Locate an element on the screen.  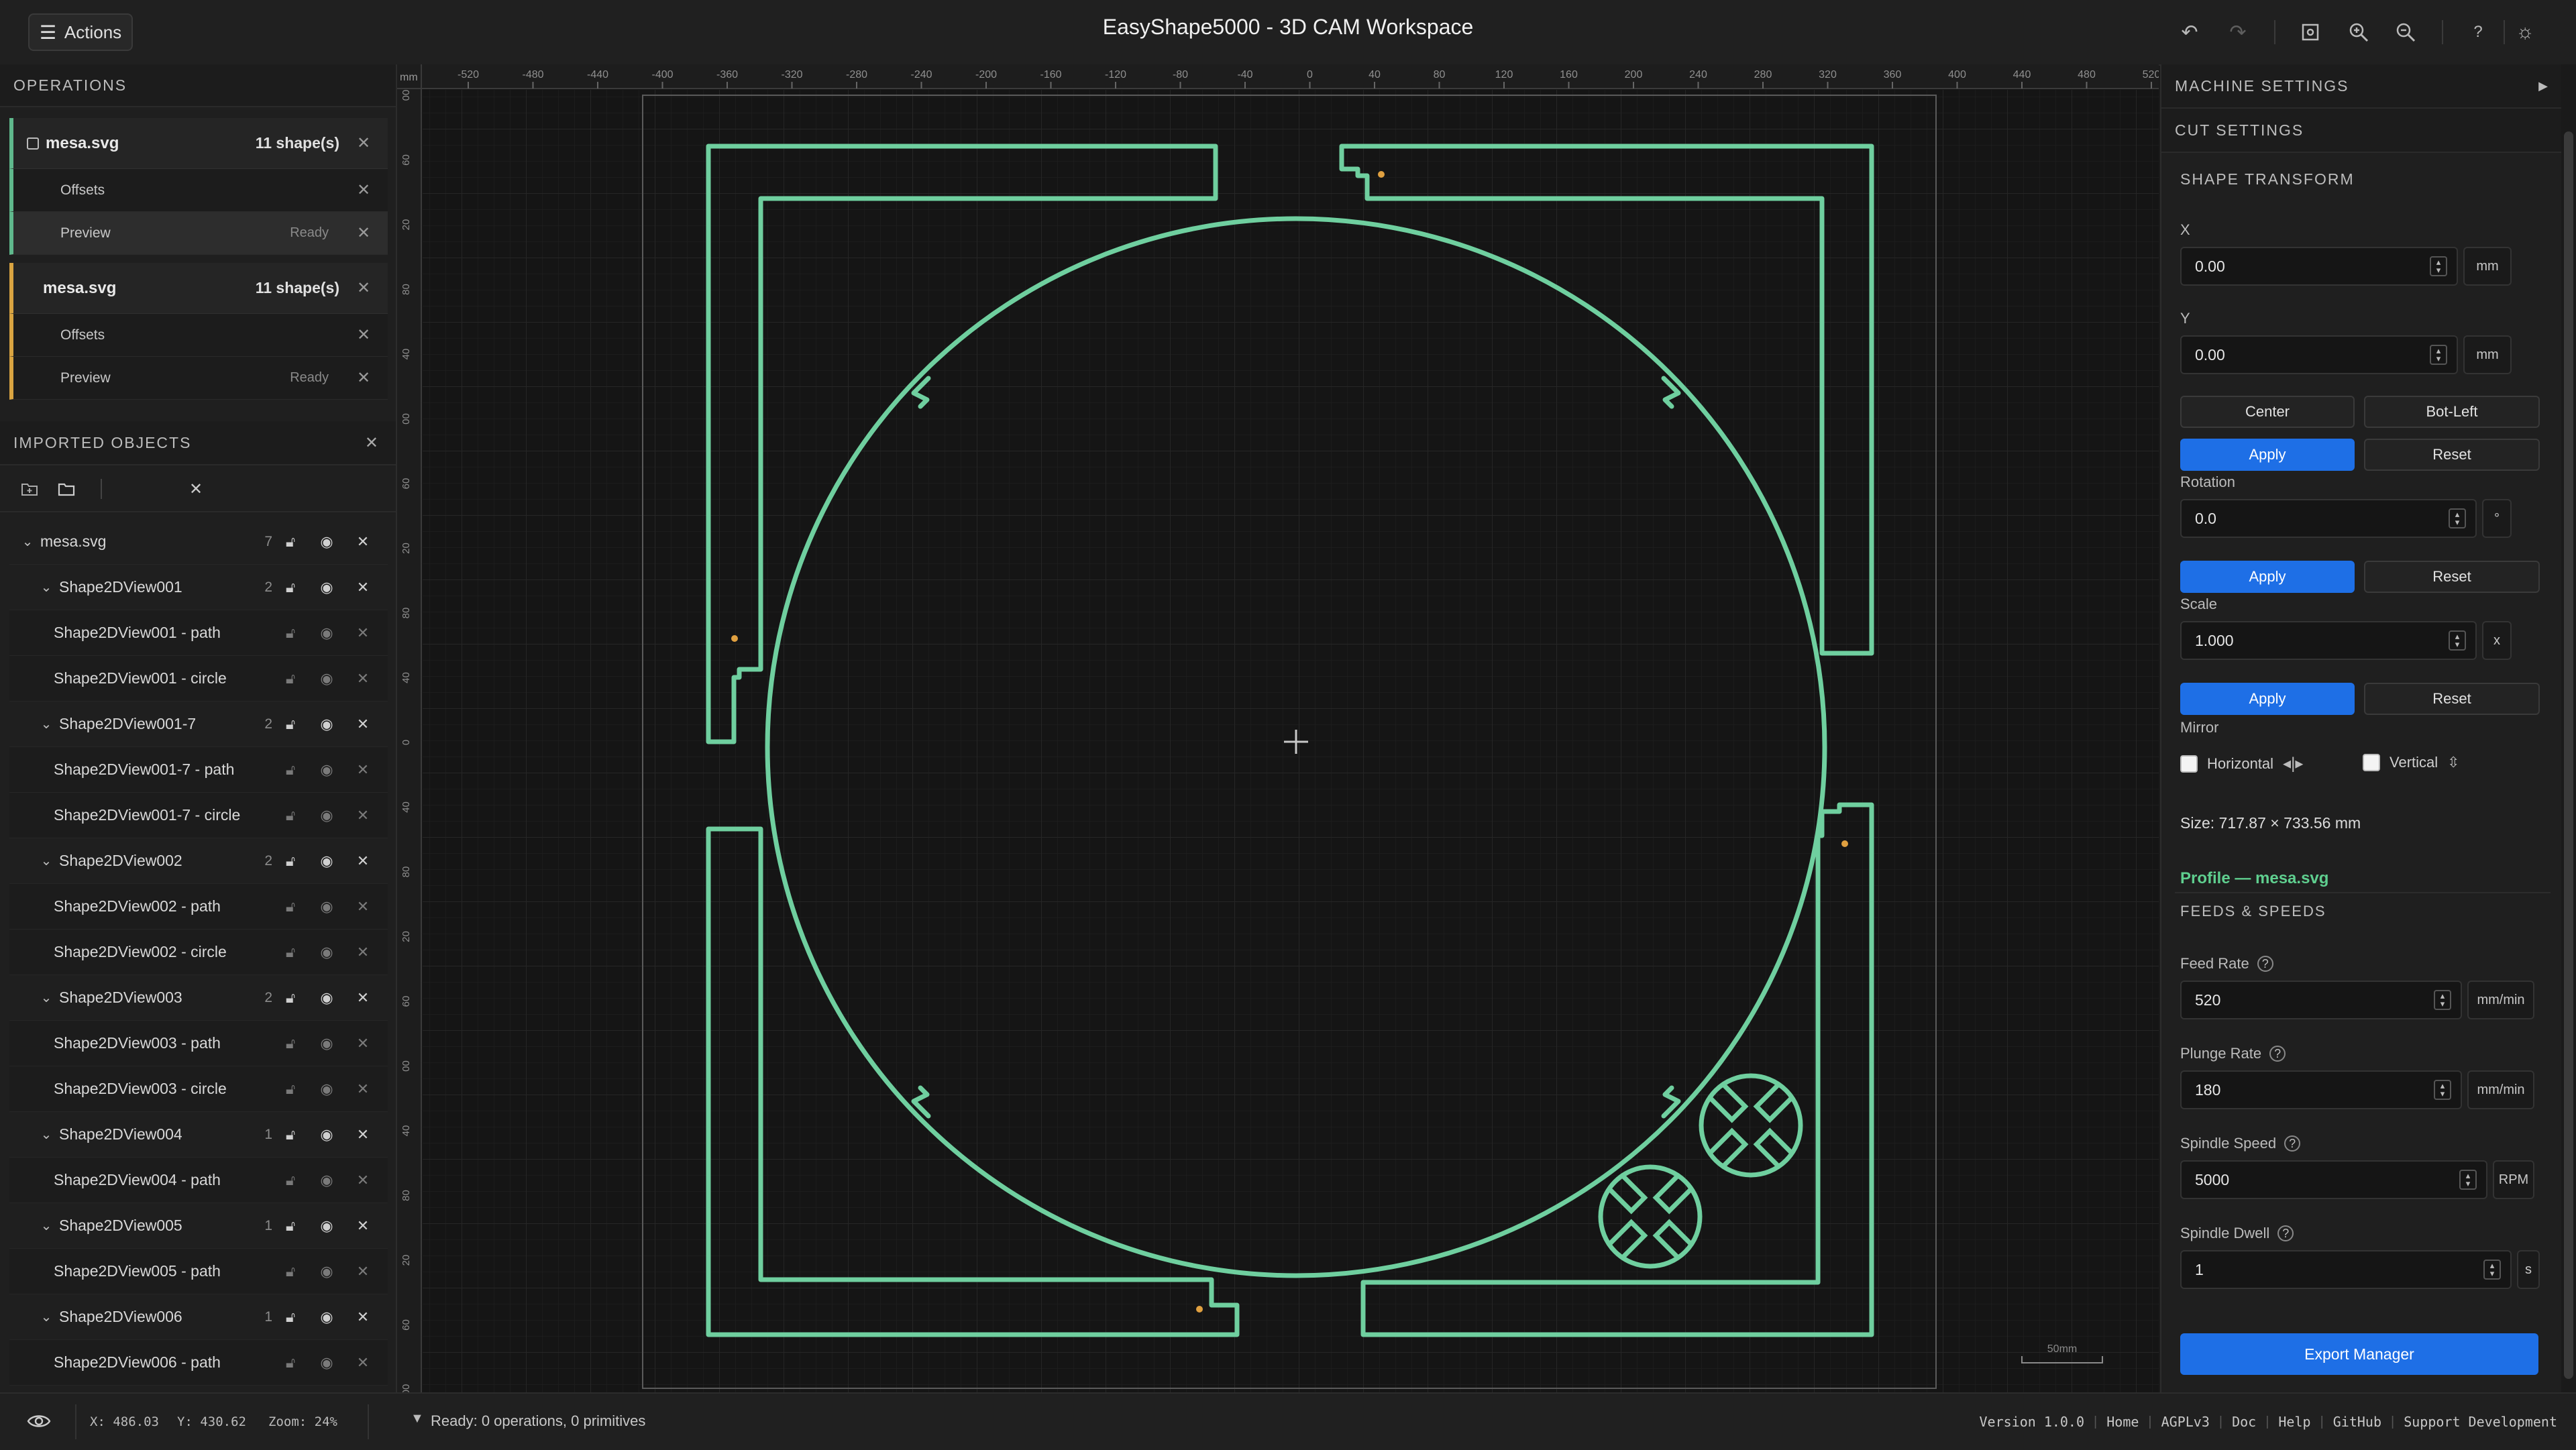
tree-group-row: ⌄ Shape2DView006 1 🔓︎ ◉ ✕ is located at coordinates (198, 1317).